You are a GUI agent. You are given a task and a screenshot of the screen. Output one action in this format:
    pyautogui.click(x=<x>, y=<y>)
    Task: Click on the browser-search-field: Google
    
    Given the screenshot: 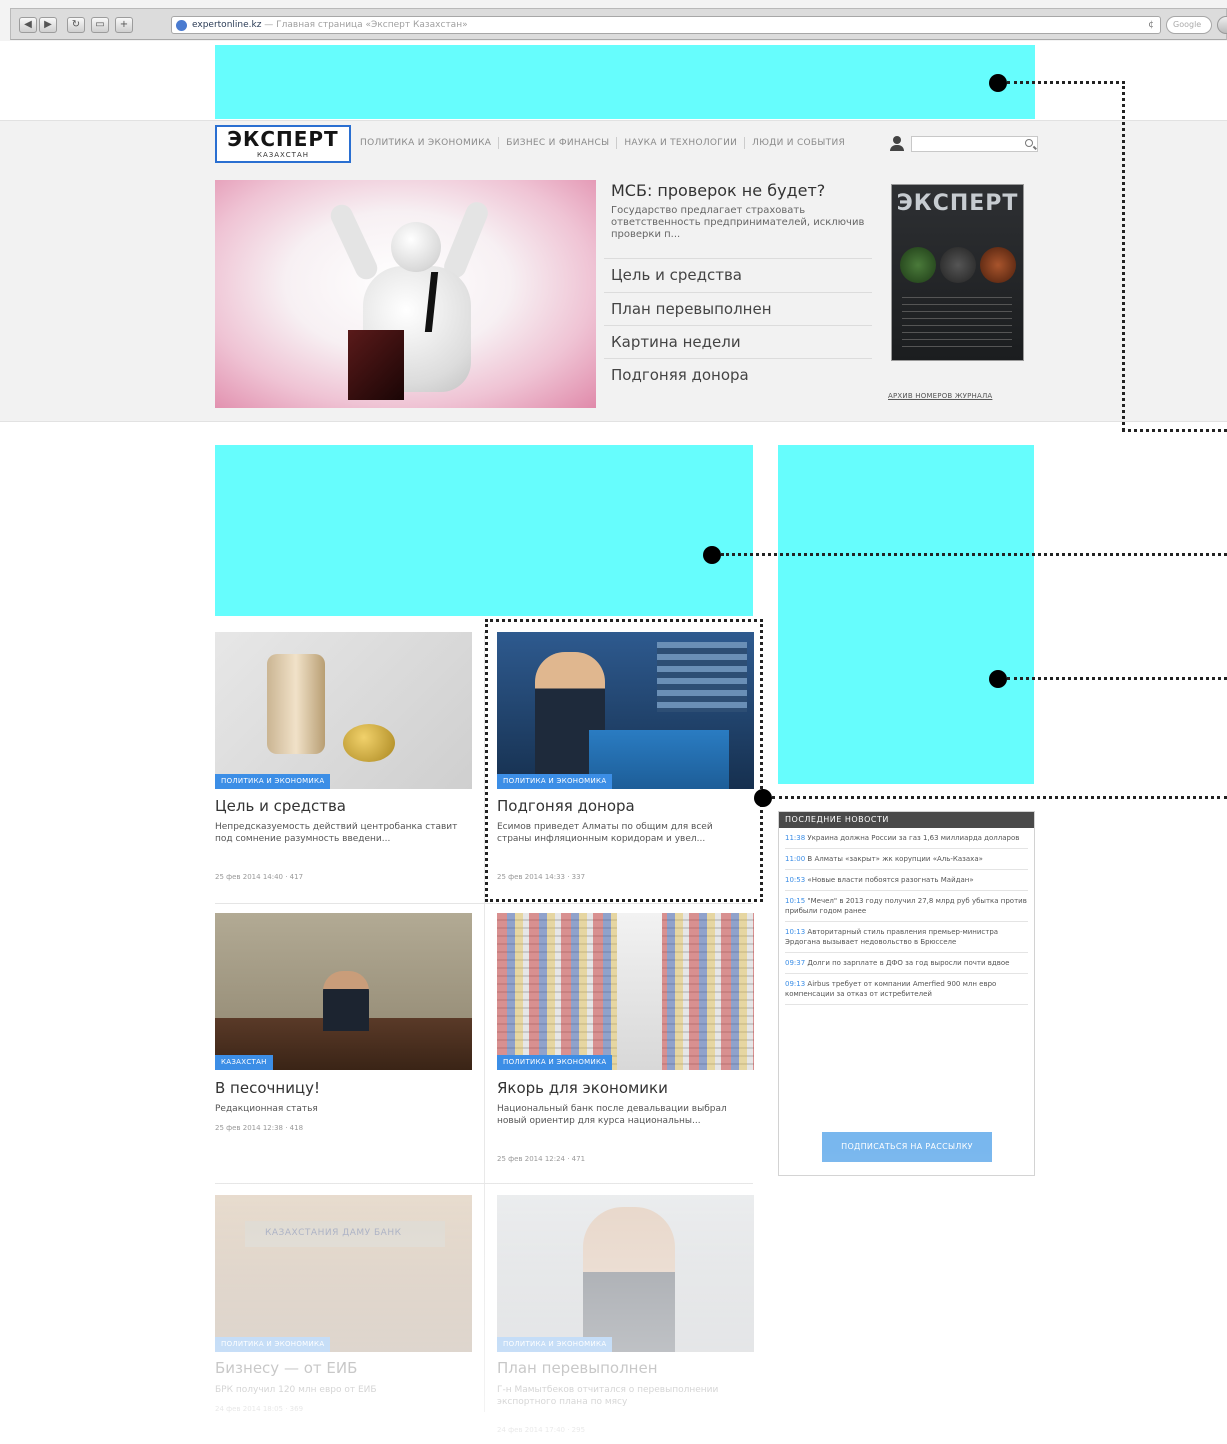 What is the action you would take?
    pyautogui.click(x=1189, y=25)
    